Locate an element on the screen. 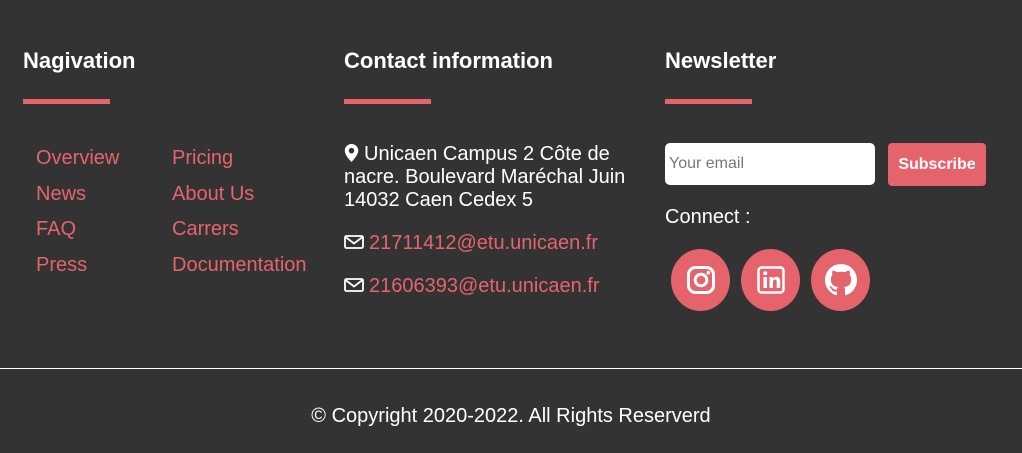 The width and height of the screenshot is (1022, 453). nav-link-carrers: Carrers is located at coordinates (239, 237).